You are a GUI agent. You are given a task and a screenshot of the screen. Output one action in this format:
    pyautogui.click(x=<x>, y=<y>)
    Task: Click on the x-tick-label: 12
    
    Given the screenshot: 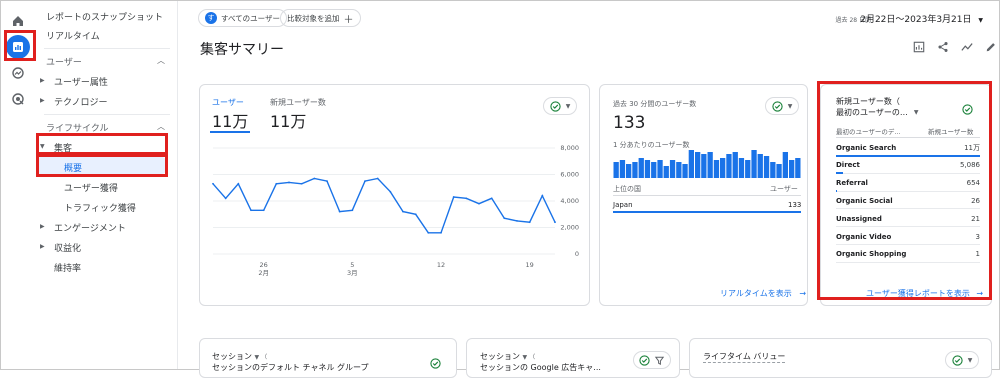 What is the action you would take?
    pyautogui.click(x=441, y=265)
    